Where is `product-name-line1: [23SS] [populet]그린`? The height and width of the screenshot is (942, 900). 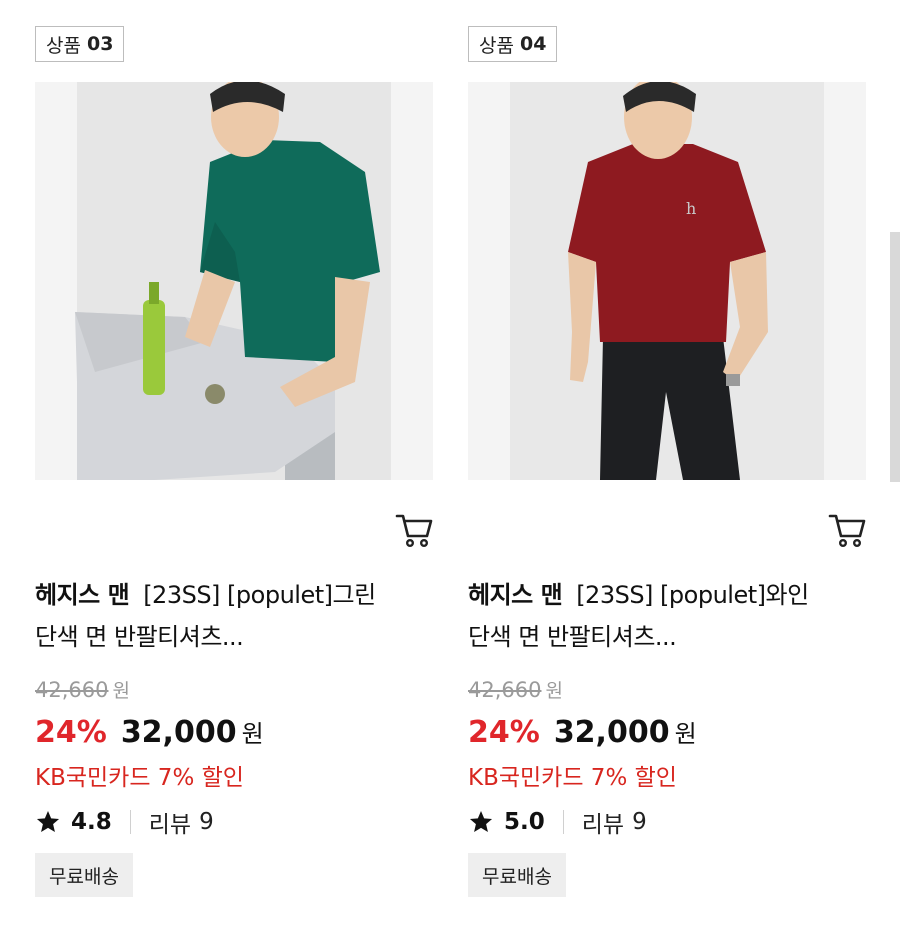 product-name-line1: [23SS] [populet]그린 is located at coordinates (259, 595).